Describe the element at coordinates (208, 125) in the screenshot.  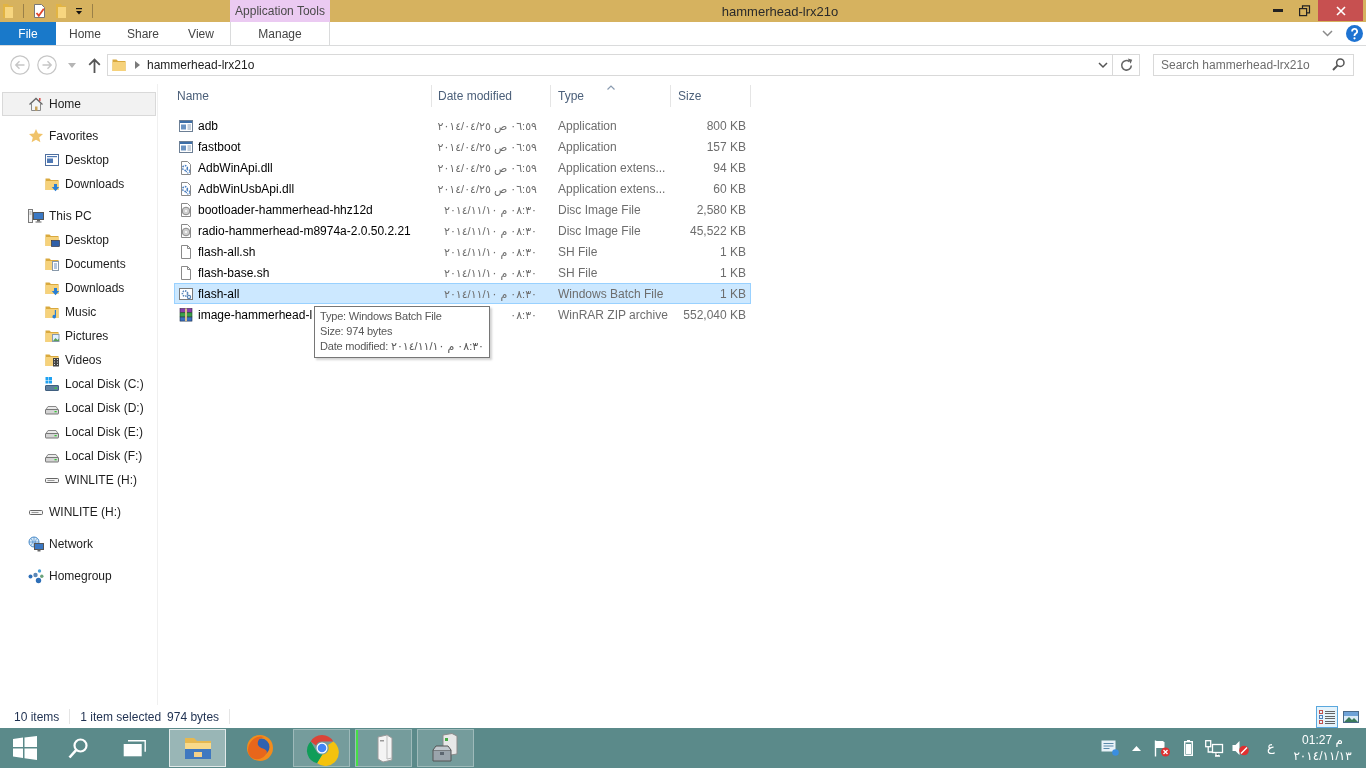
I see `file-name: adb` at that location.